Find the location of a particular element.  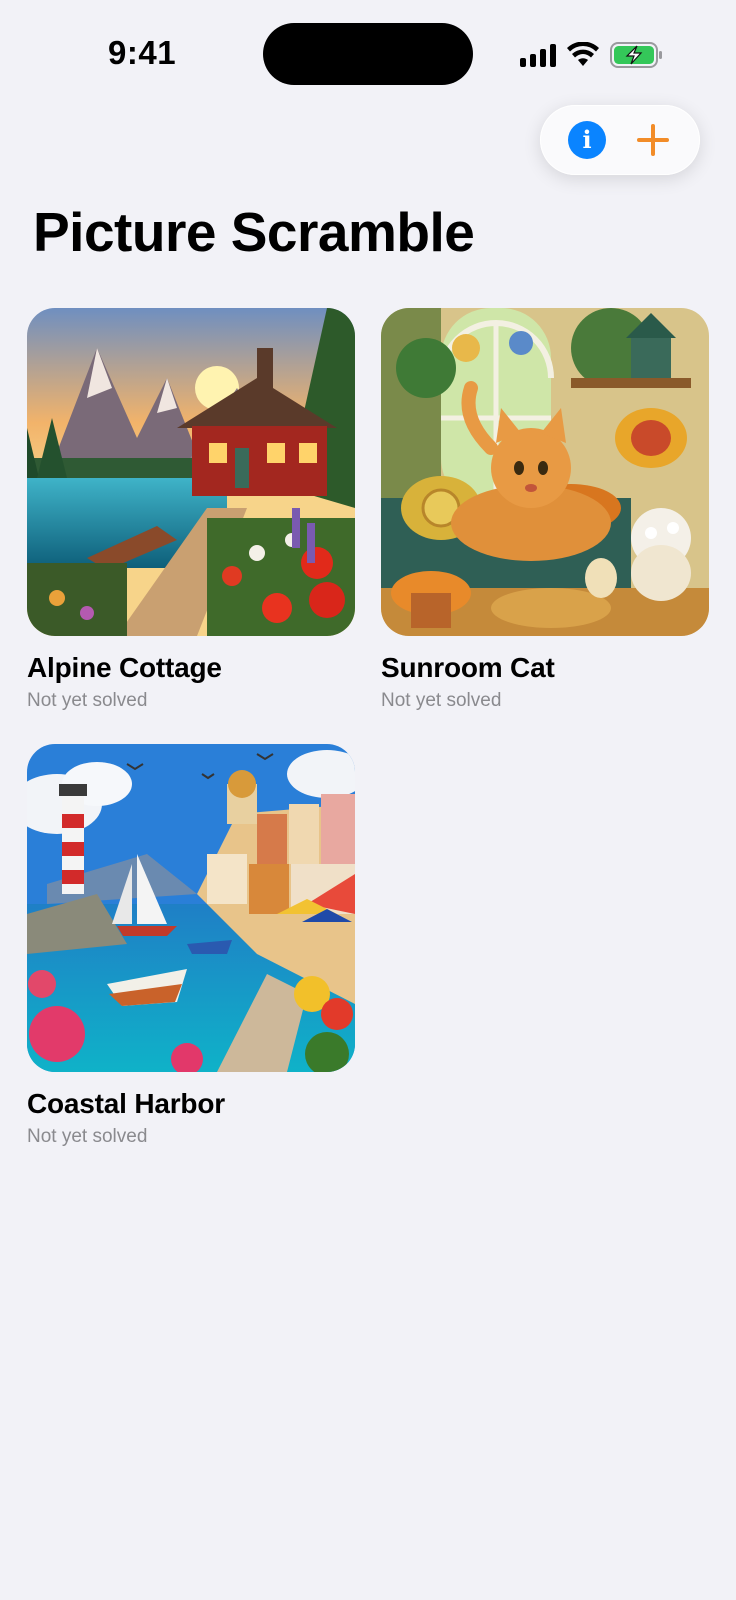

info-icon: i is located at coordinates (587, 139).